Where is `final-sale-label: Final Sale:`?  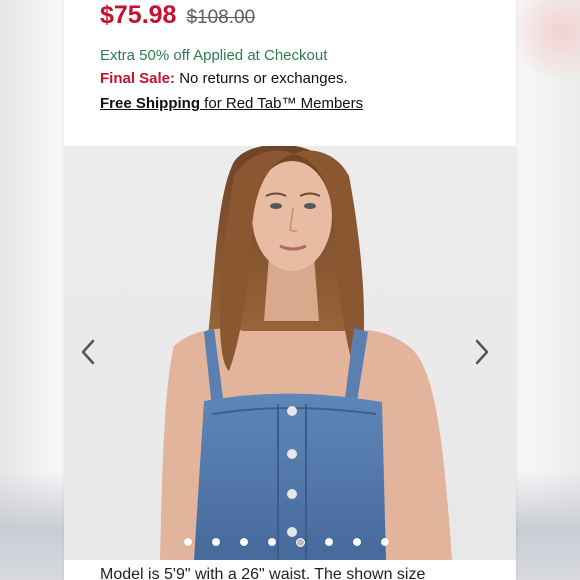
final-sale-label: Final Sale: is located at coordinates (138, 78).